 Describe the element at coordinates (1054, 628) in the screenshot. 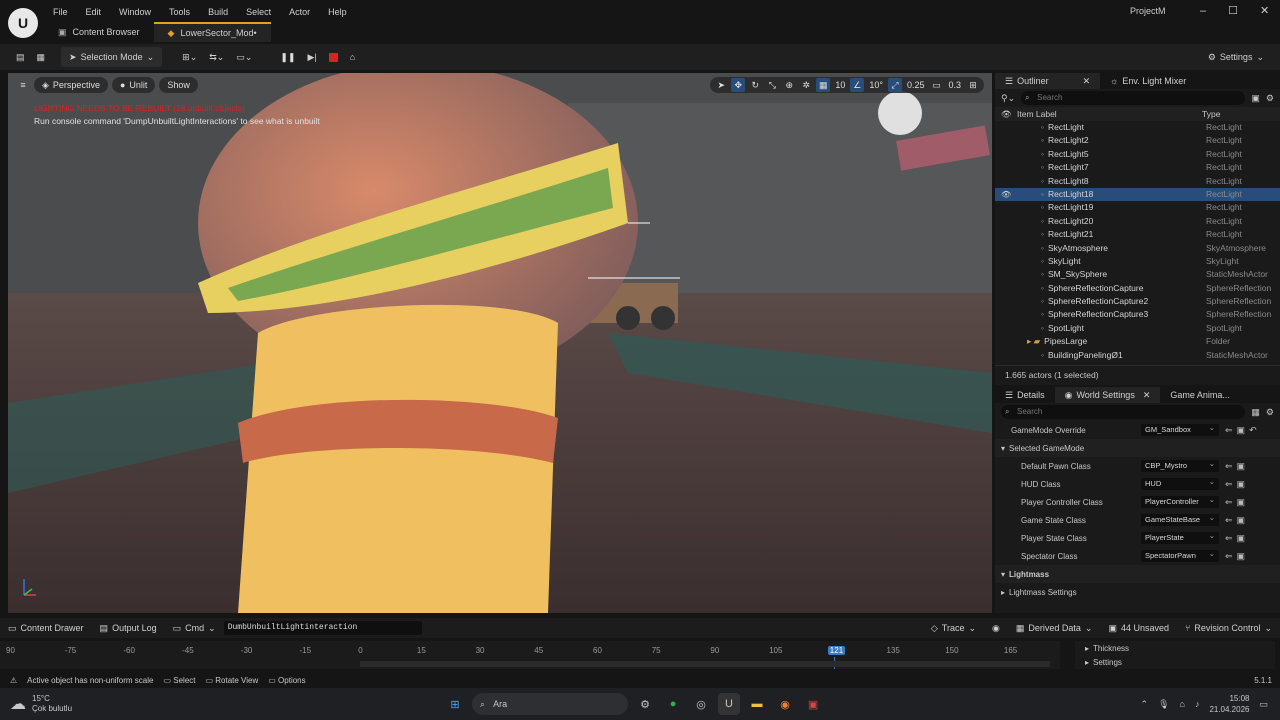

I see `derived-data-button: ▦ Derived Data ⌄` at that location.